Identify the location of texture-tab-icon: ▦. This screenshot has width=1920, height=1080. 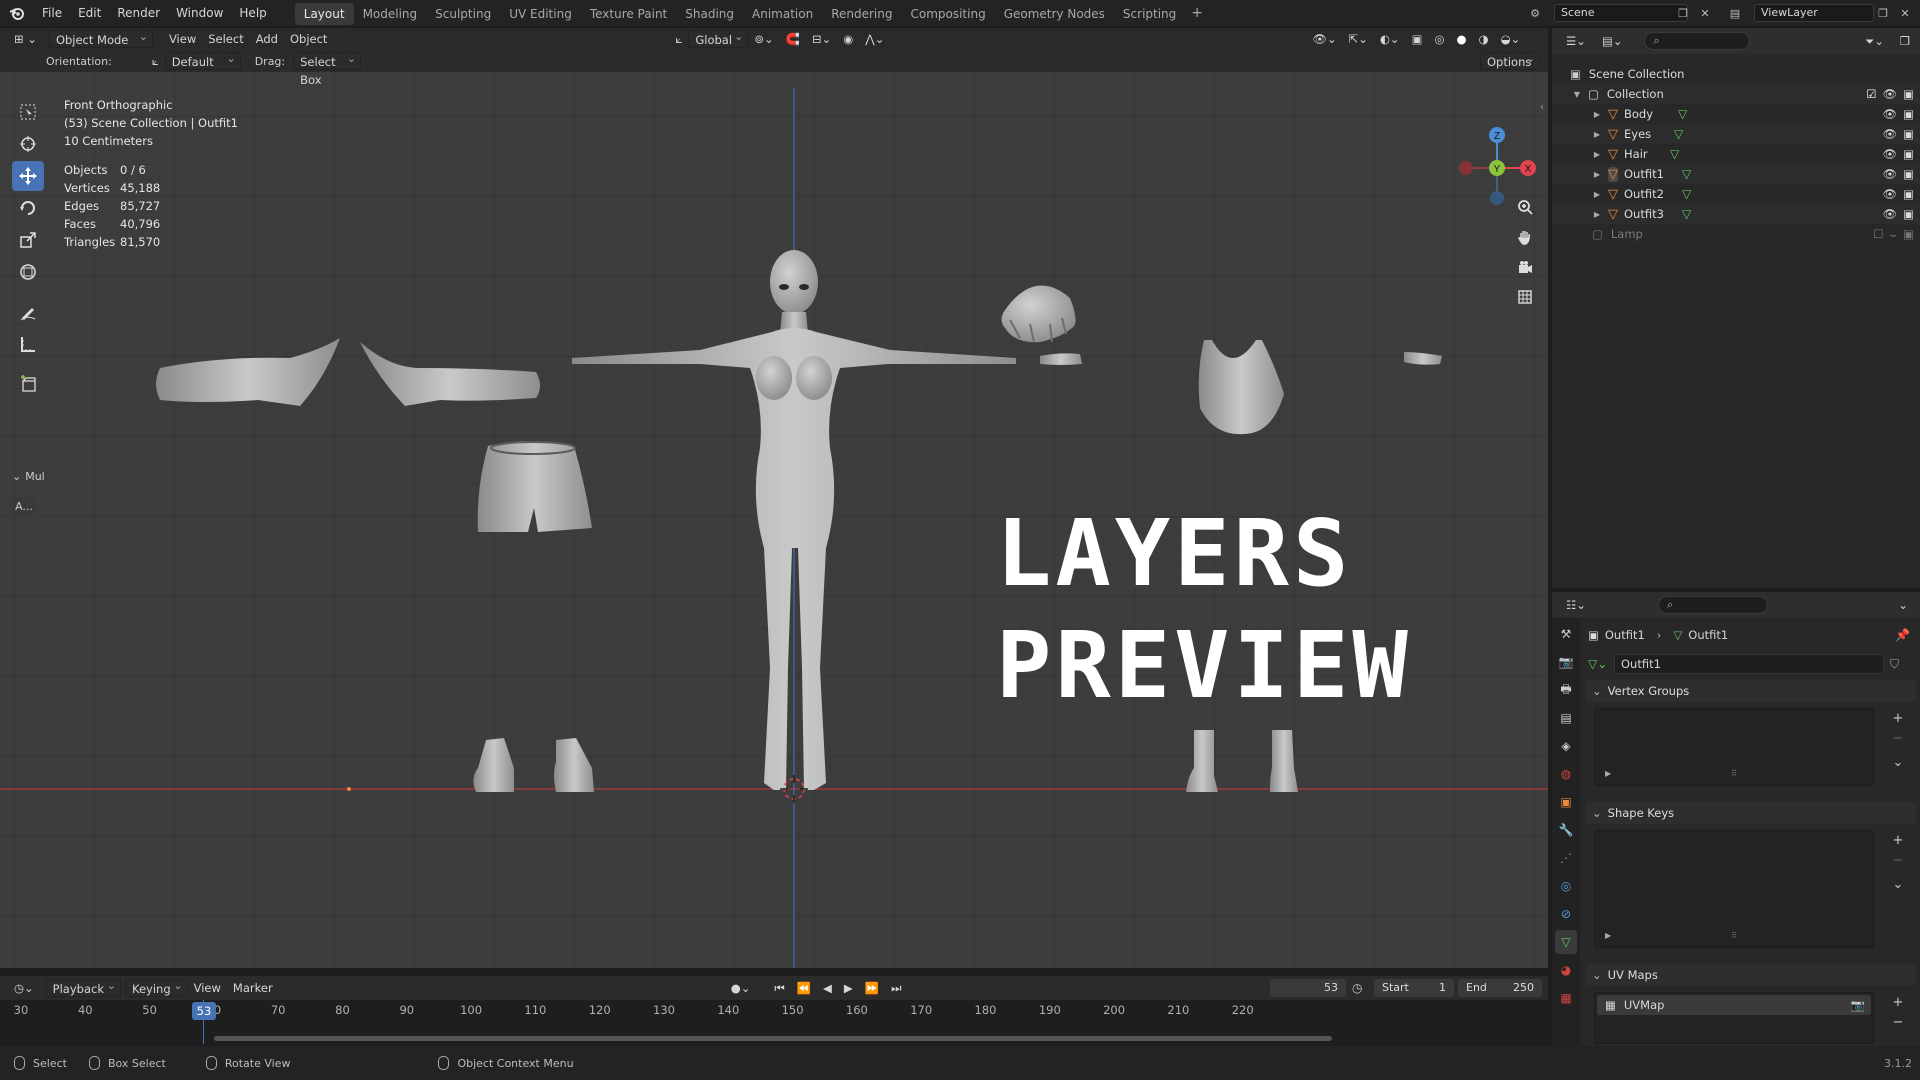
(1566, 998).